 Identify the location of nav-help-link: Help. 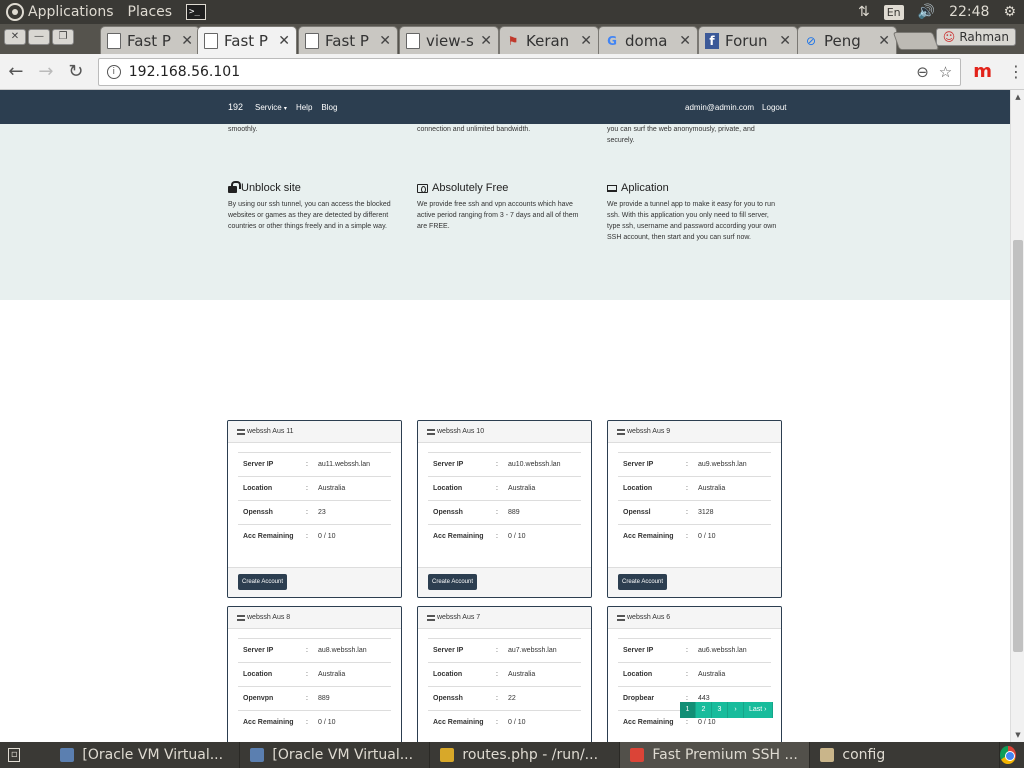
(304, 107).